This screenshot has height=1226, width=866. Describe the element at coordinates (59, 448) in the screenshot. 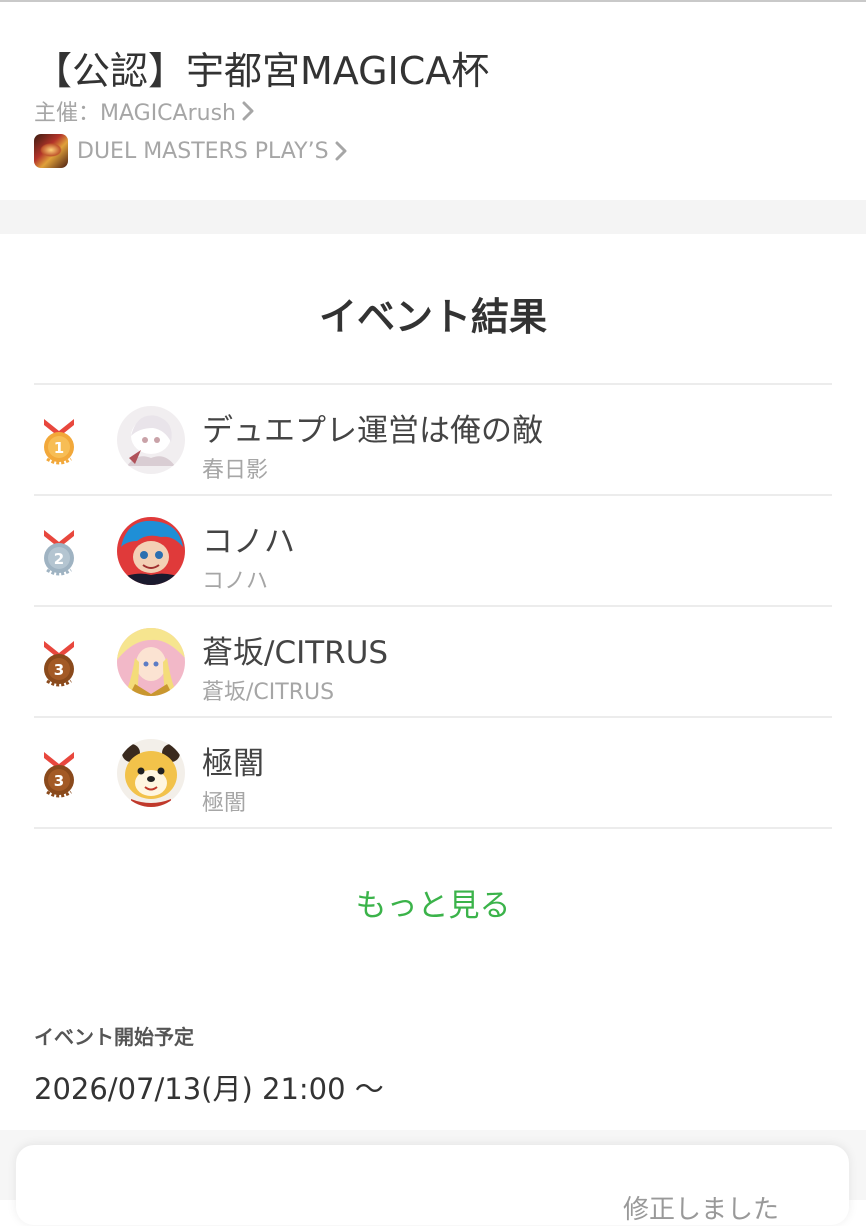

I see `svg-text: 1` at that location.